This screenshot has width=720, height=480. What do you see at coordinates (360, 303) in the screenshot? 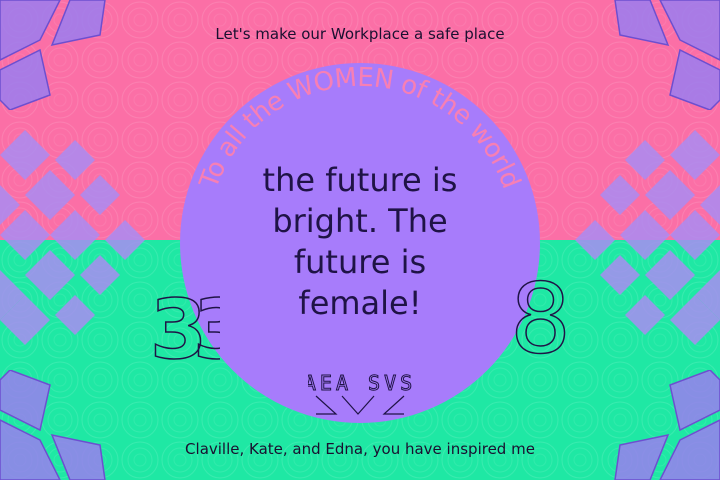
I see `headline-line-4: female!` at bounding box center [360, 303].